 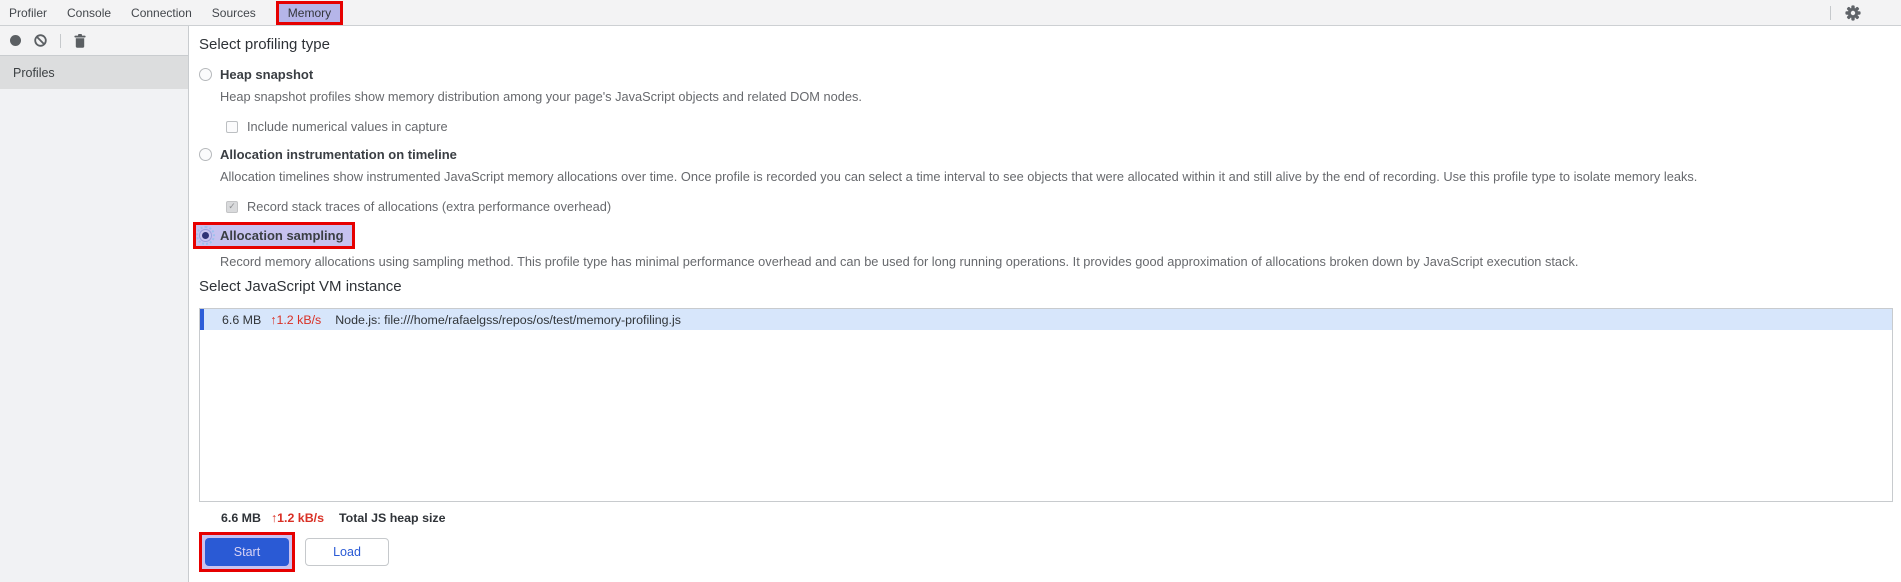 What do you see at coordinates (1050, 74) in the screenshot?
I see `heap-snapshot-radio-row: Heap snapshot` at bounding box center [1050, 74].